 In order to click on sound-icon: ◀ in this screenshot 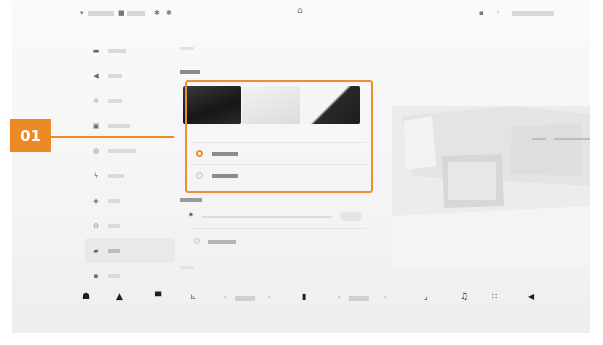, I will do `click(96, 75)`.